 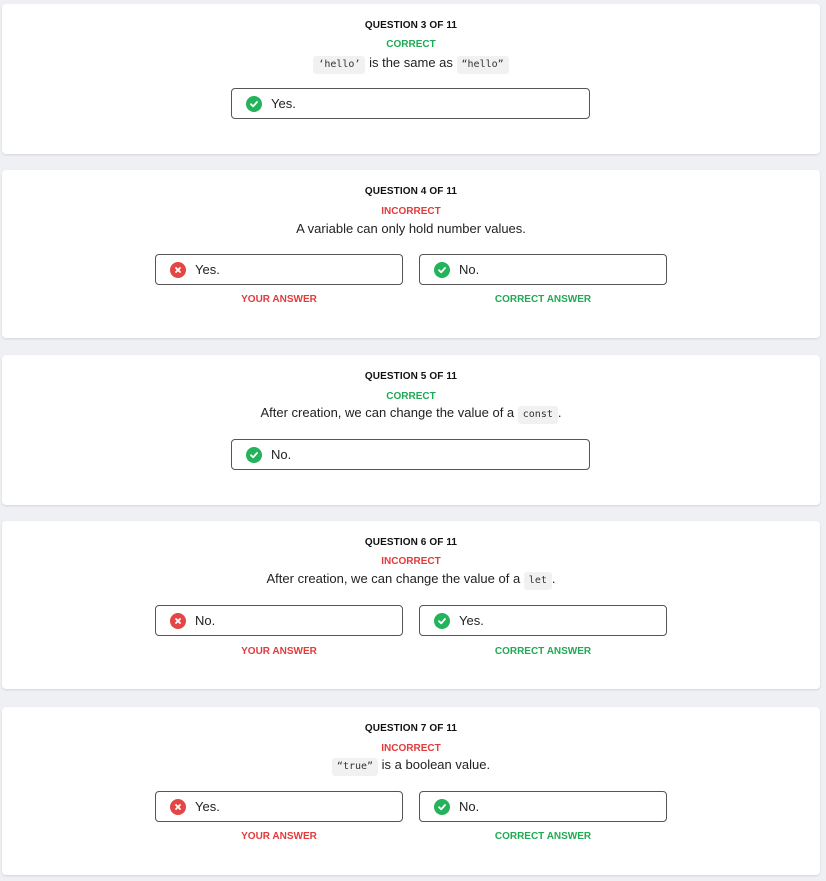 I want to click on question-number: QUESTION 3 OF 11, so click(x=411, y=25).